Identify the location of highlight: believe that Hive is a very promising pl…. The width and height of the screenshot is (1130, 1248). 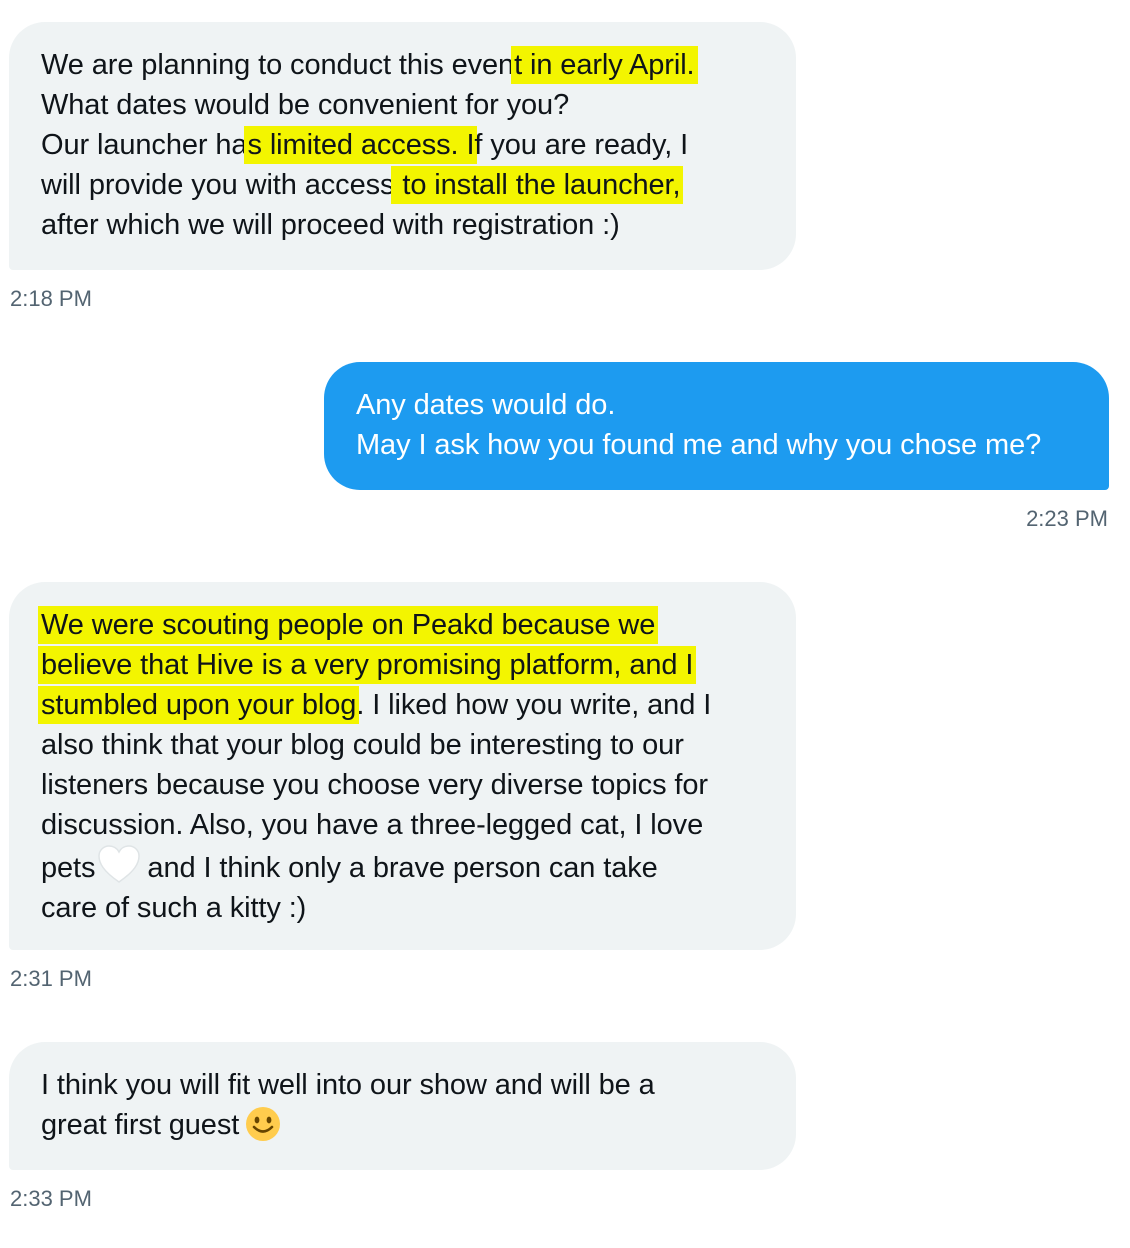
(367, 665).